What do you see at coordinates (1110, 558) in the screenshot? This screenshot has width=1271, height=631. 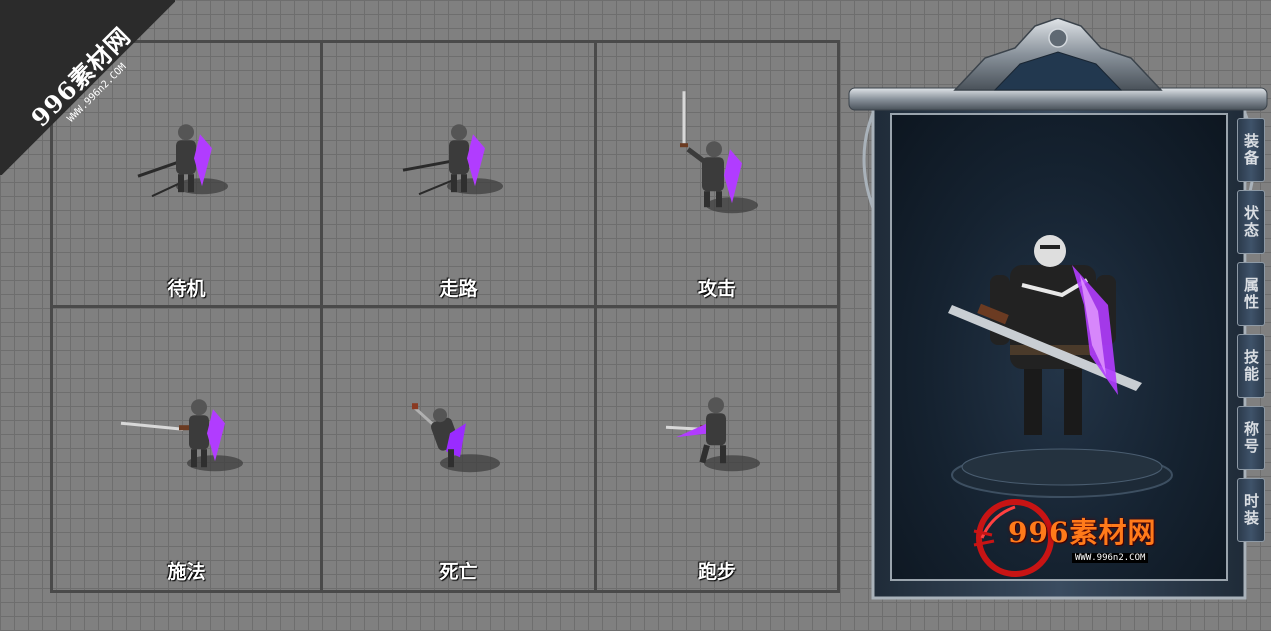 I see `logo-url: WWW.996n2.COM` at bounding box center [1110, 558].